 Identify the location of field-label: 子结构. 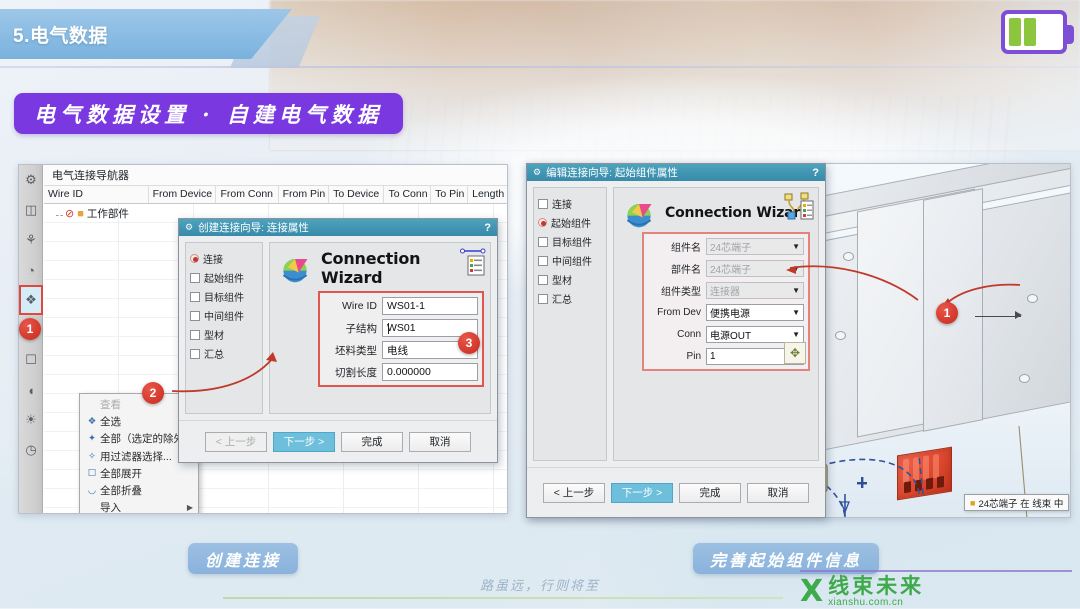
(361, 328).